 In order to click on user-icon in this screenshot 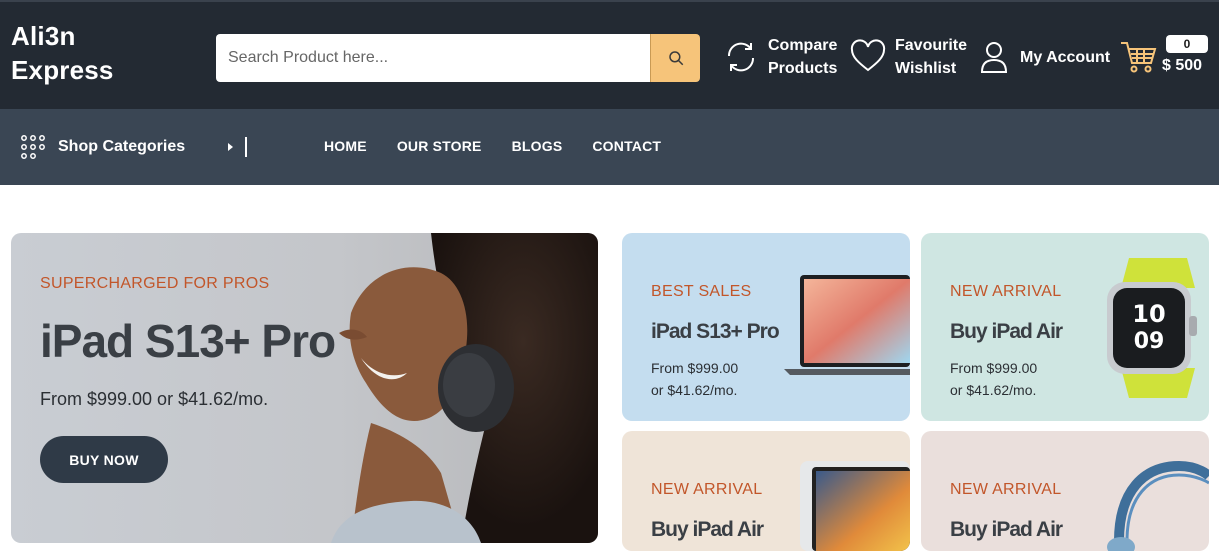, I will do `click(994, 57)`.